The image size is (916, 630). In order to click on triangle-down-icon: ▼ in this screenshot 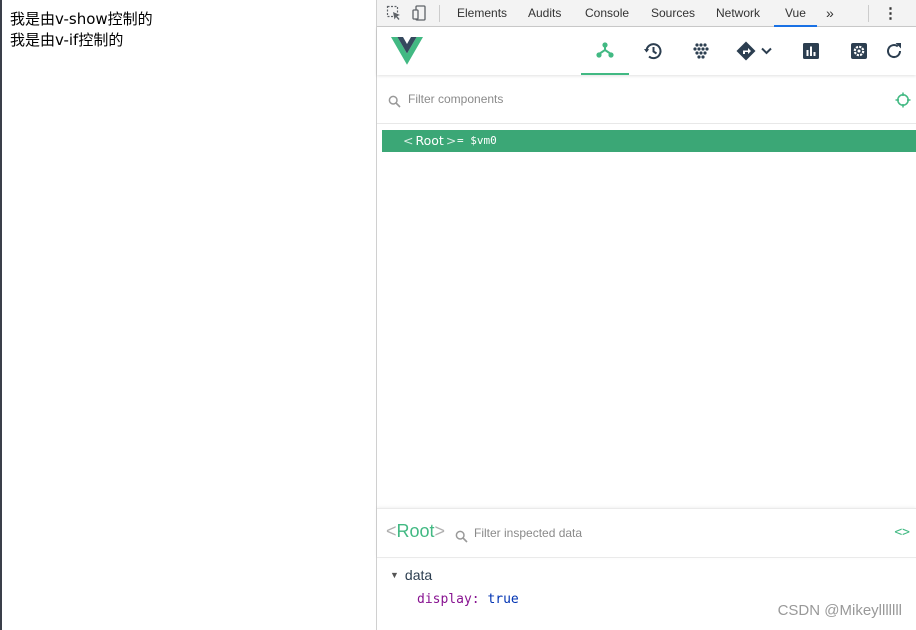, I will do `click(394, 575)`.